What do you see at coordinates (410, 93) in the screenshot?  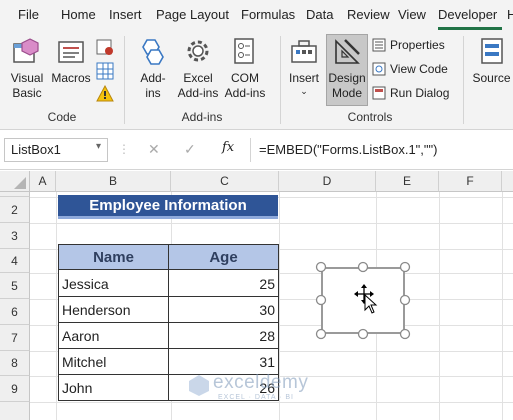 I see `run-dialog-button: Run Dialog` at bounding box center [410, 93].